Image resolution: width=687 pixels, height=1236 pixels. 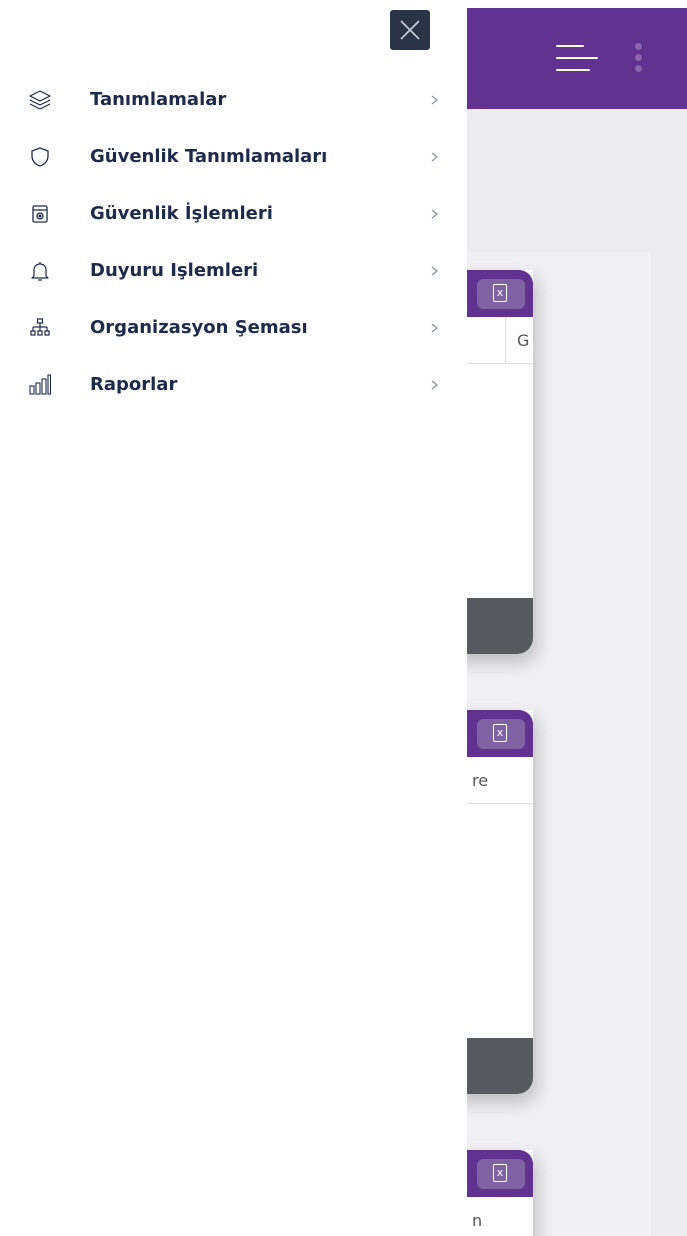 What do you see at coordinates (40, 327) in the screenshot?
I see `org-chart-icon` at bounding box center [40, 327].